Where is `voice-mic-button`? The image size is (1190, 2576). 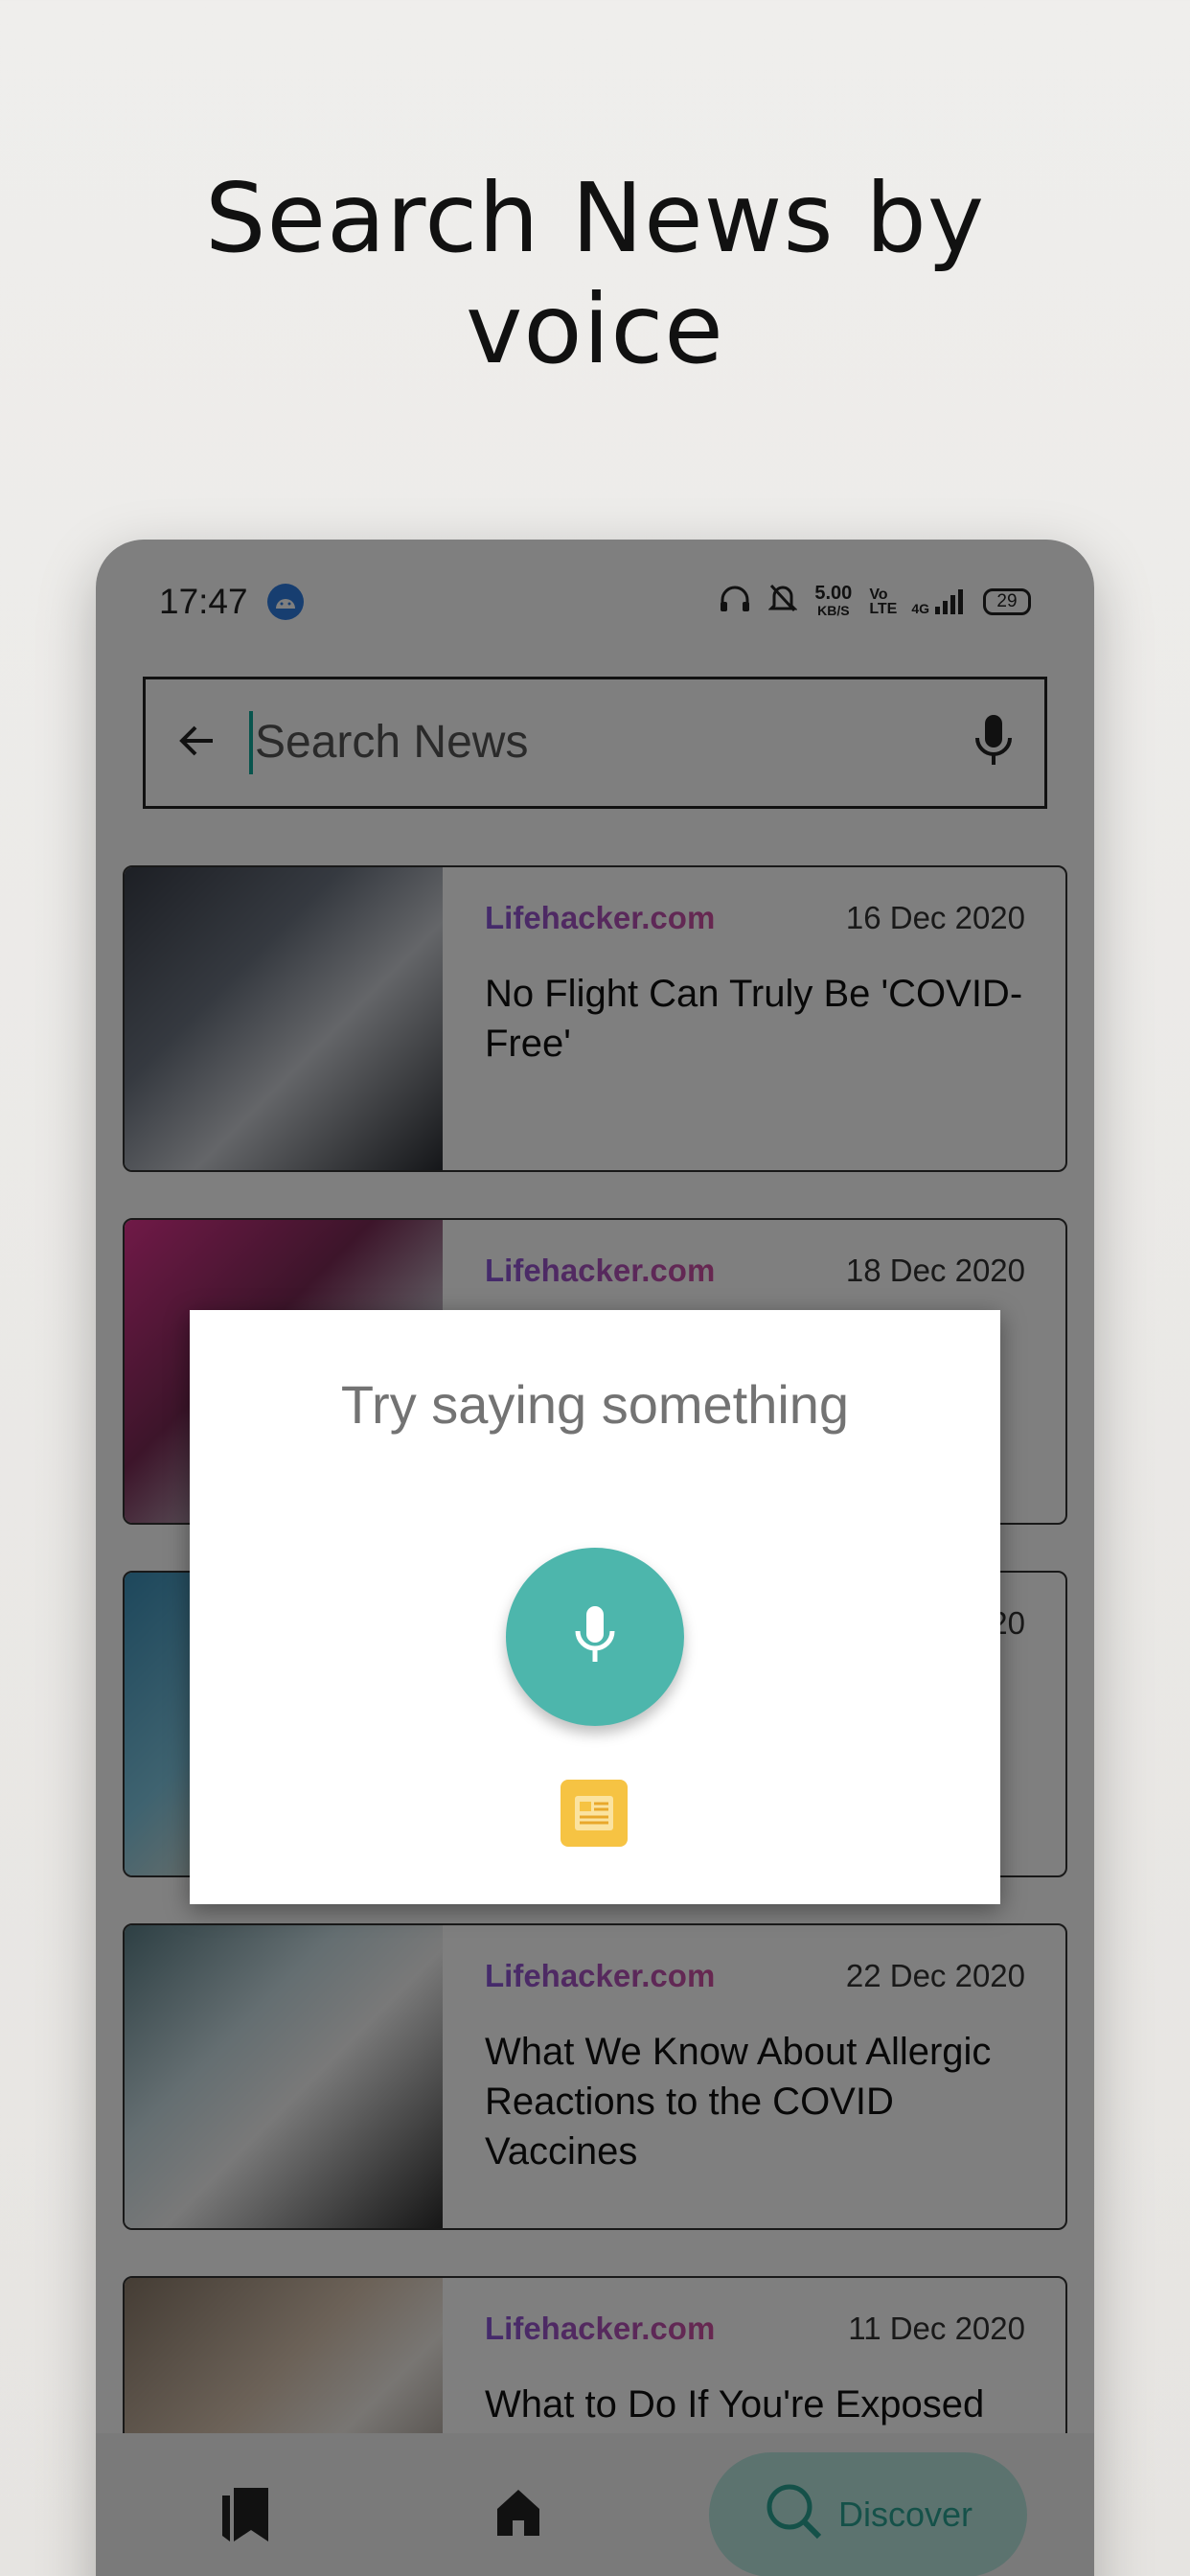
voice-mic-button is located at coordinates (595, 1637).